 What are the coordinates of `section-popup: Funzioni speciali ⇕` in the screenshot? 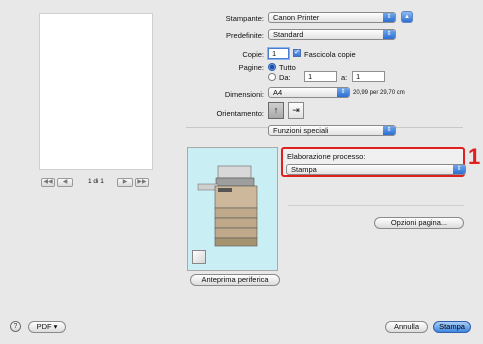 It's located at (332, 130).